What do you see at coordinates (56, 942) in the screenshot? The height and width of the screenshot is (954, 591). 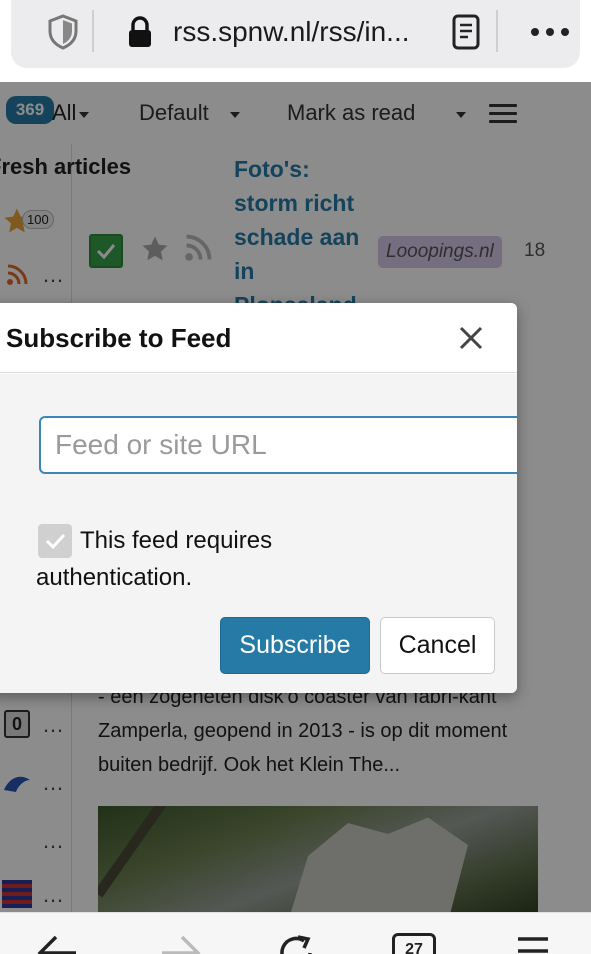 I see `back-arrow-icon` at bounding box center [56, 942].